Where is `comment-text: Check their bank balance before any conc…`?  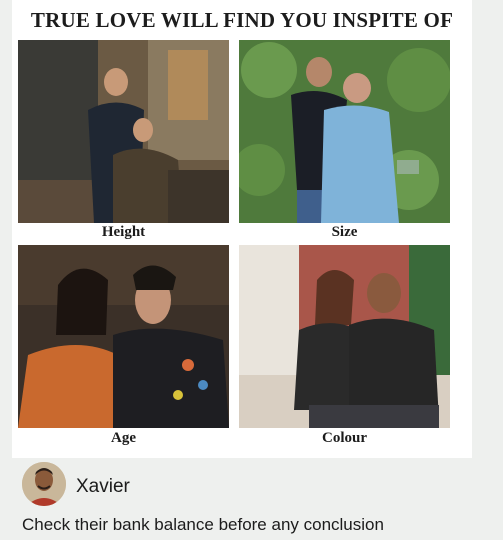
comment-text: Check their bank balance before any conc… is located at coordinates (203, 524).